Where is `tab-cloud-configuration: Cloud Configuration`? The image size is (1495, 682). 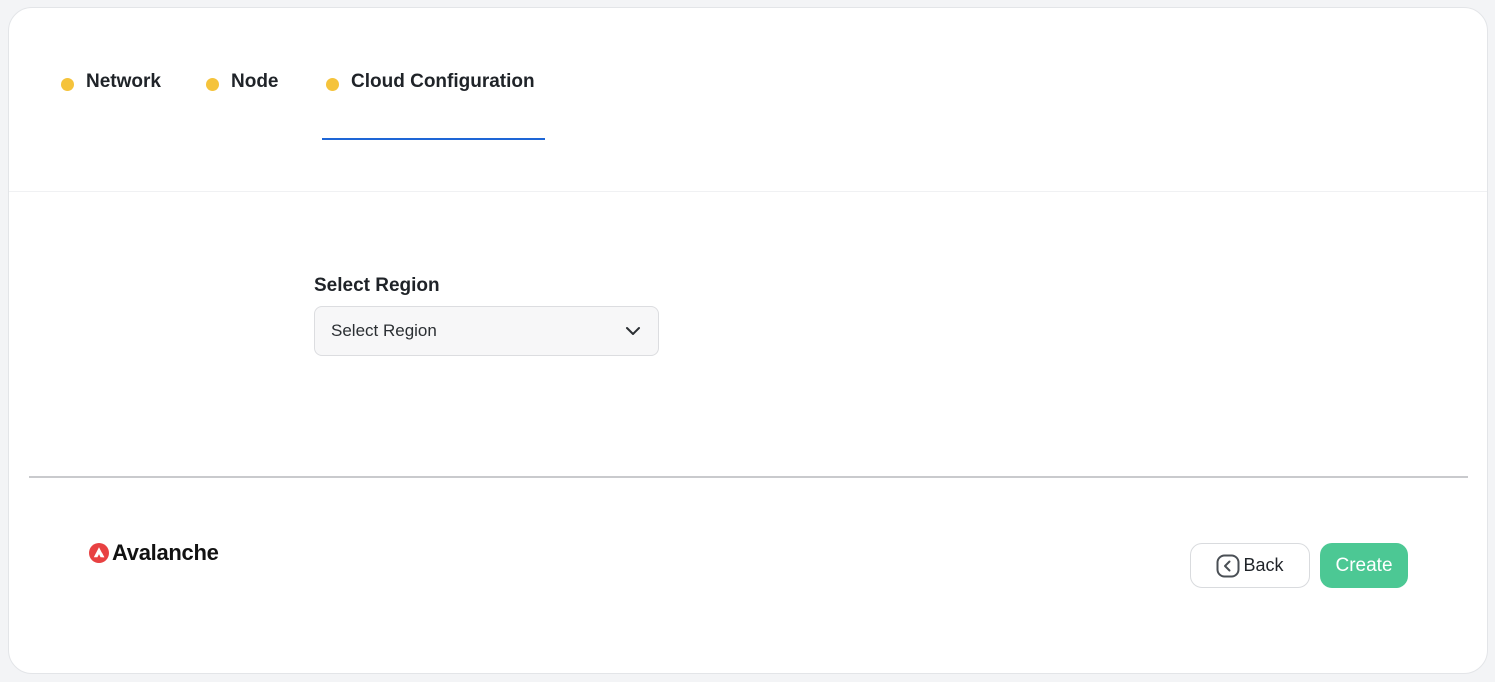 tab-cloud-configuration: Cloud Configuration is located at coordinates (433, 104).